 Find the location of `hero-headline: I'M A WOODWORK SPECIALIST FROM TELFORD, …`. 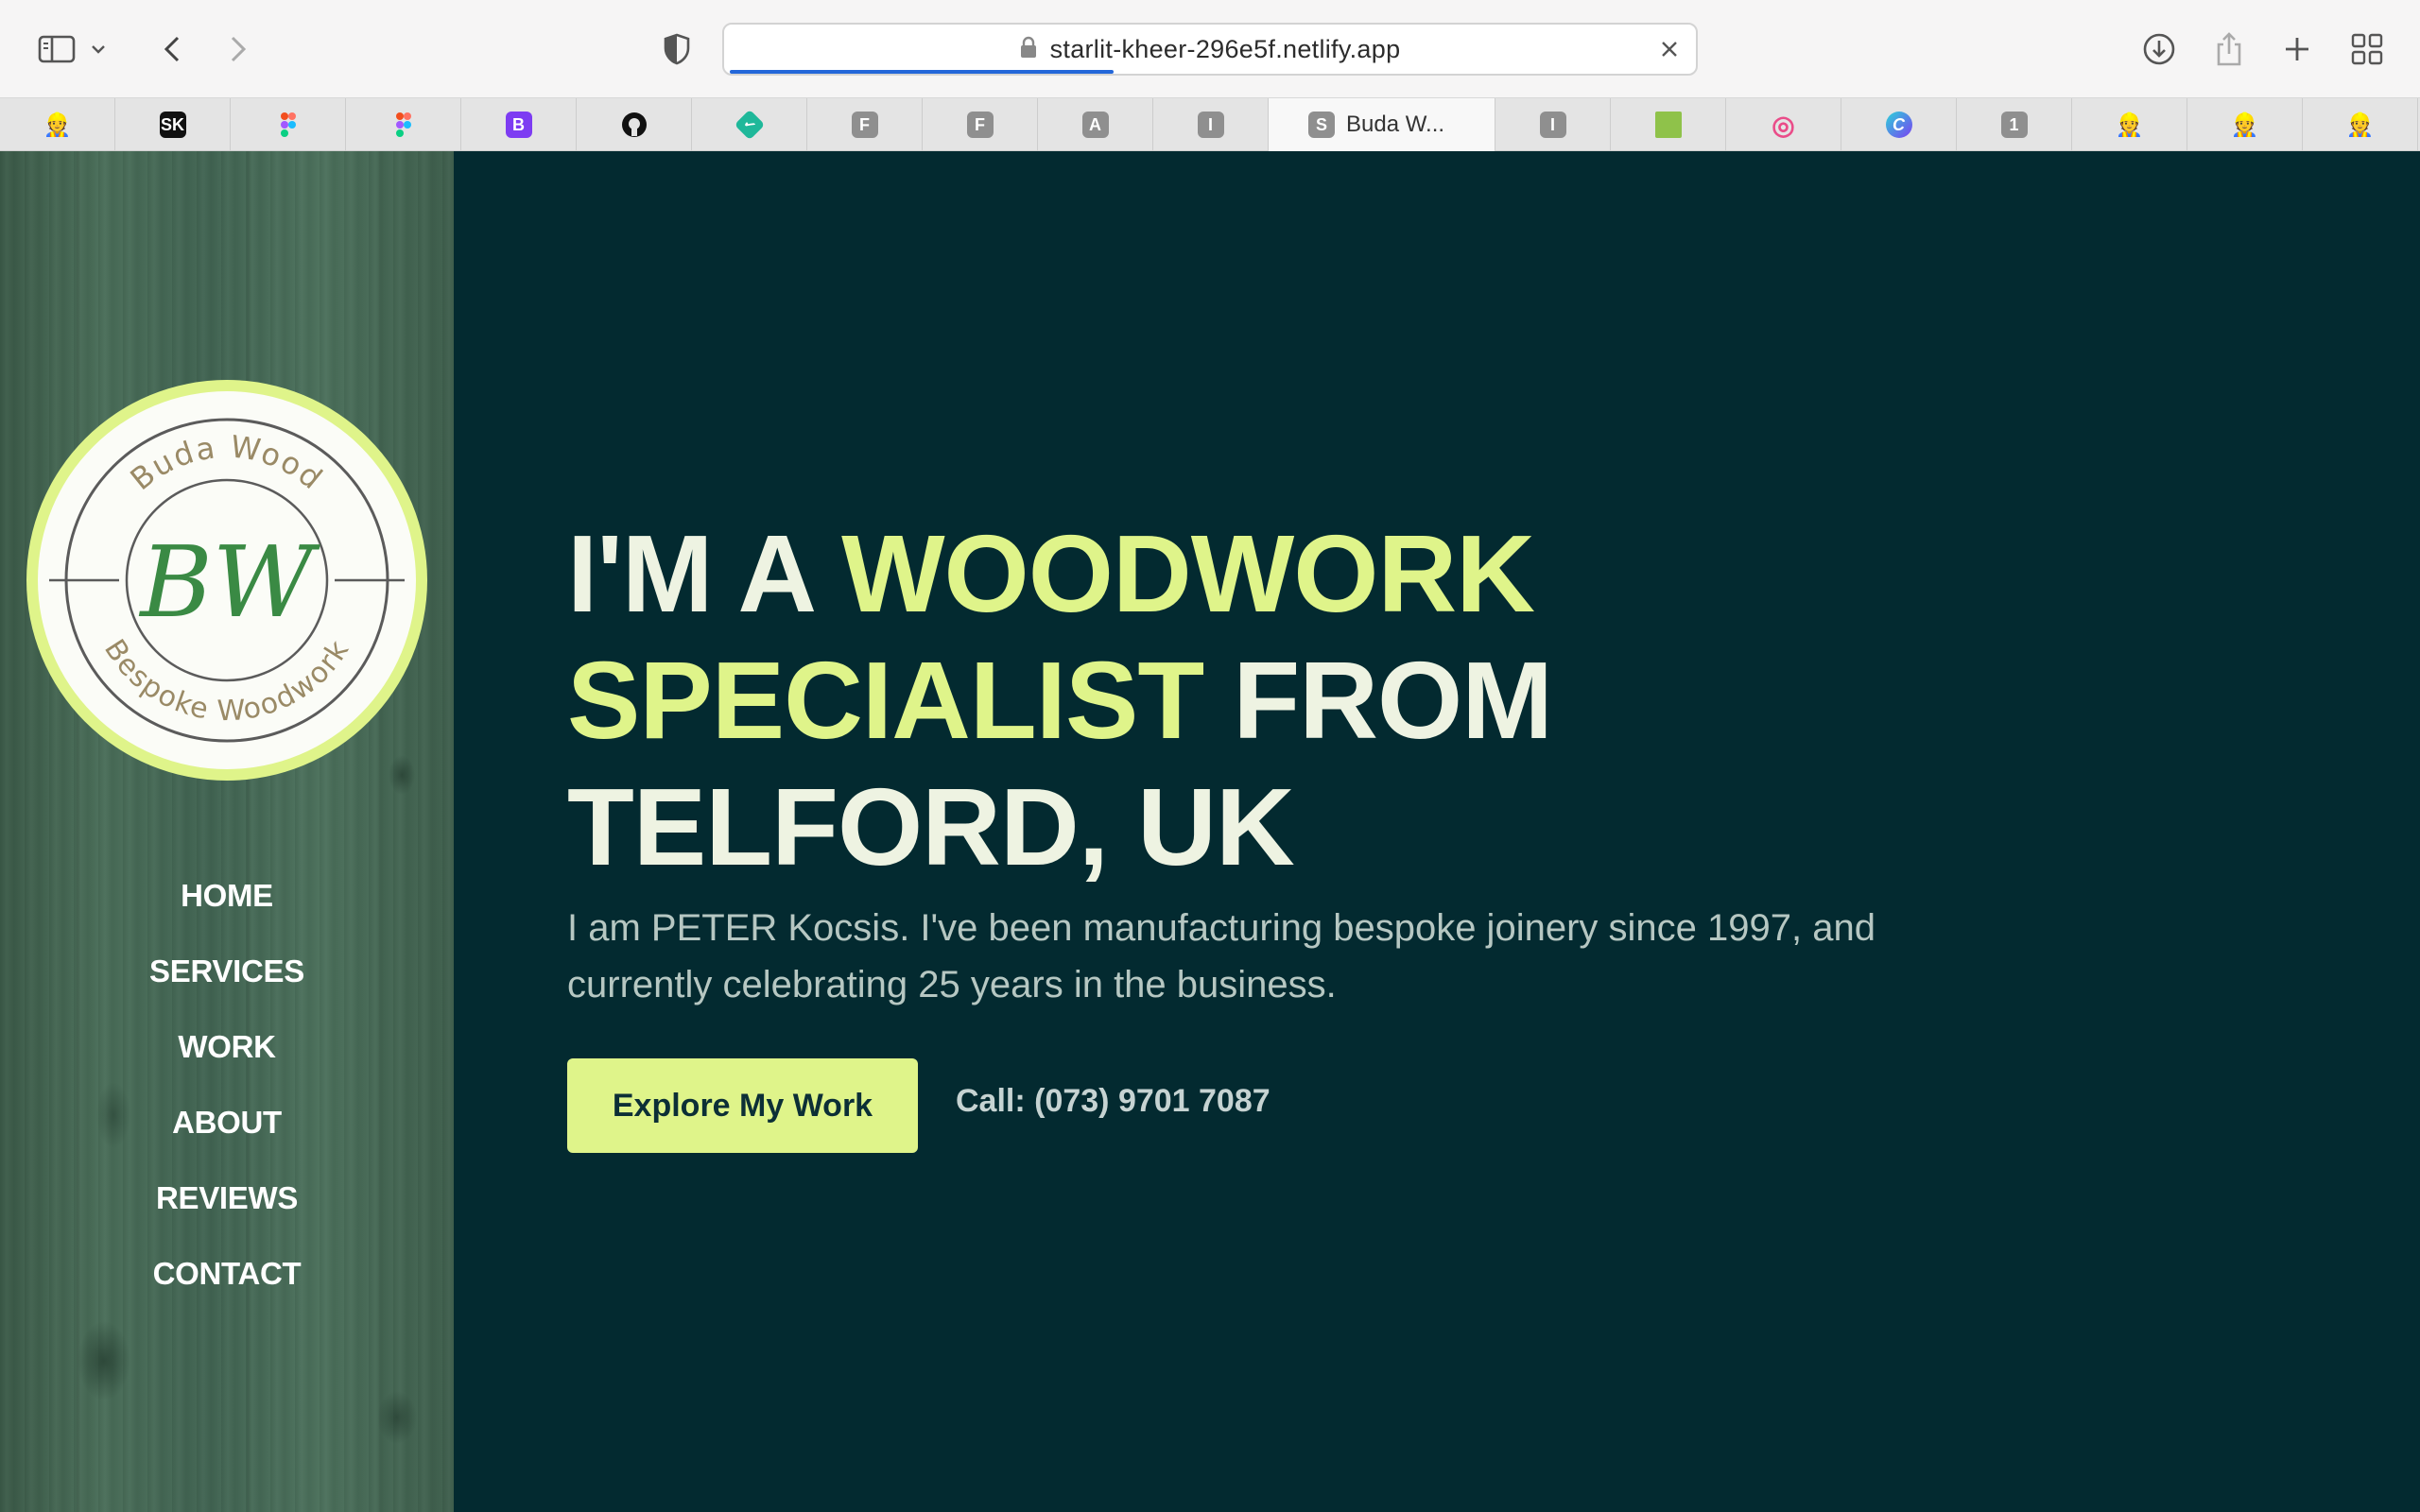

hero-headline: I'M A WOODWORK SPECIALIST FROM TELFORD, … is located at coordinates (1181, 700).